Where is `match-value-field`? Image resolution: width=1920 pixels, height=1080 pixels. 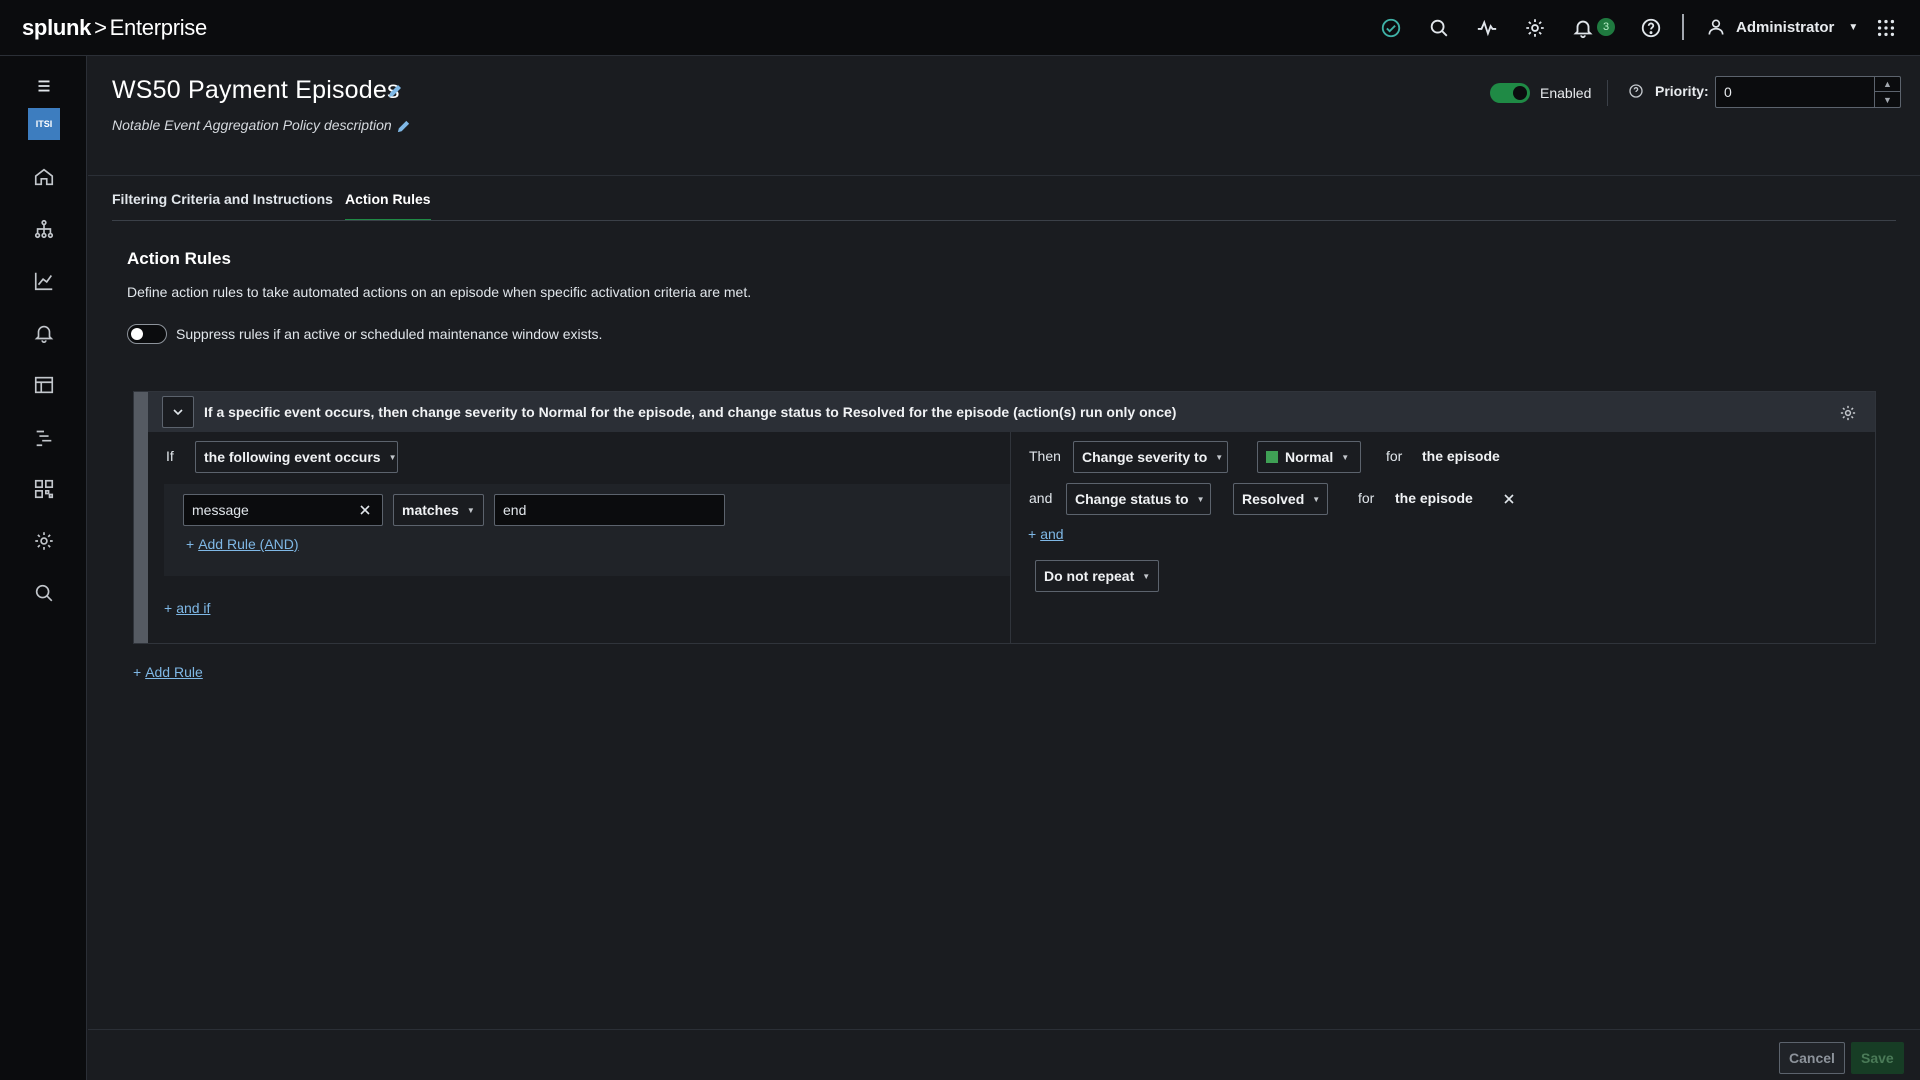
match-value-field is located at coordinates (609, 510).